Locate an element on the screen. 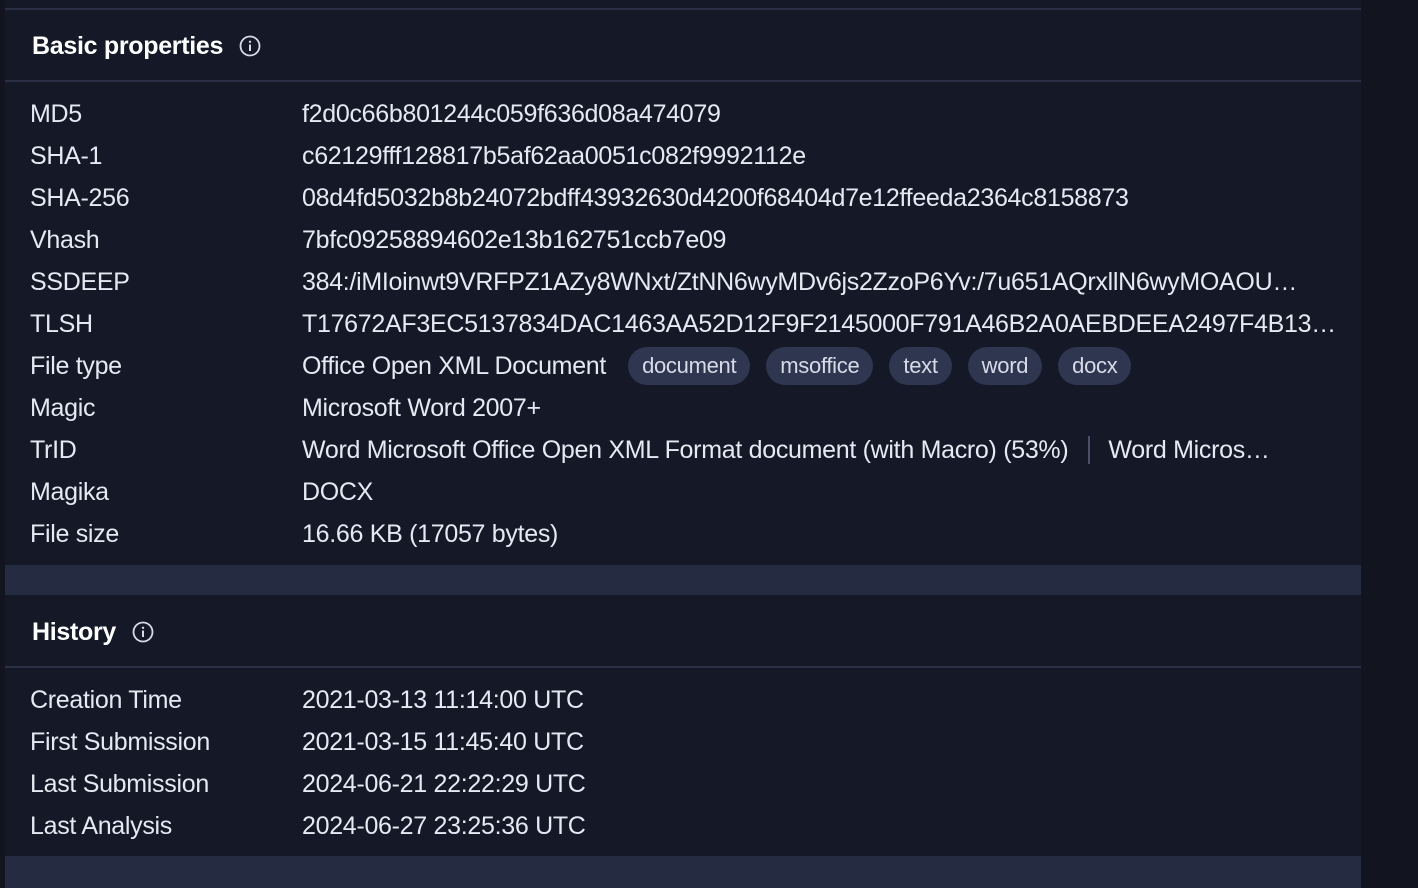 This screenshot has width=1418, height=888. property-row-magika: Magika DOCX is located at coordinates (683, 492).